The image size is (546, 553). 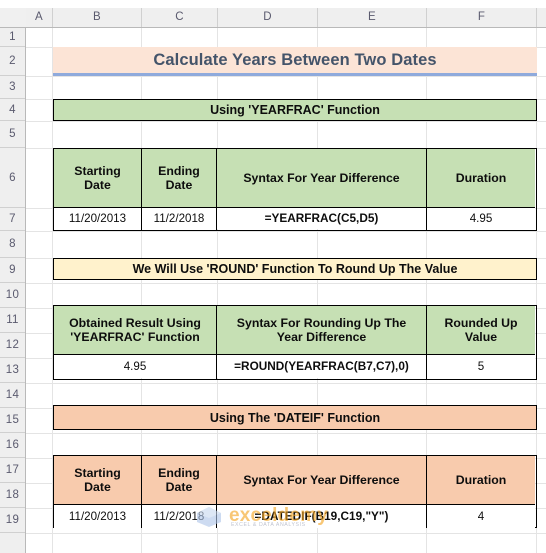 I want to click on row-label: 5, so click(x=12, y=134).